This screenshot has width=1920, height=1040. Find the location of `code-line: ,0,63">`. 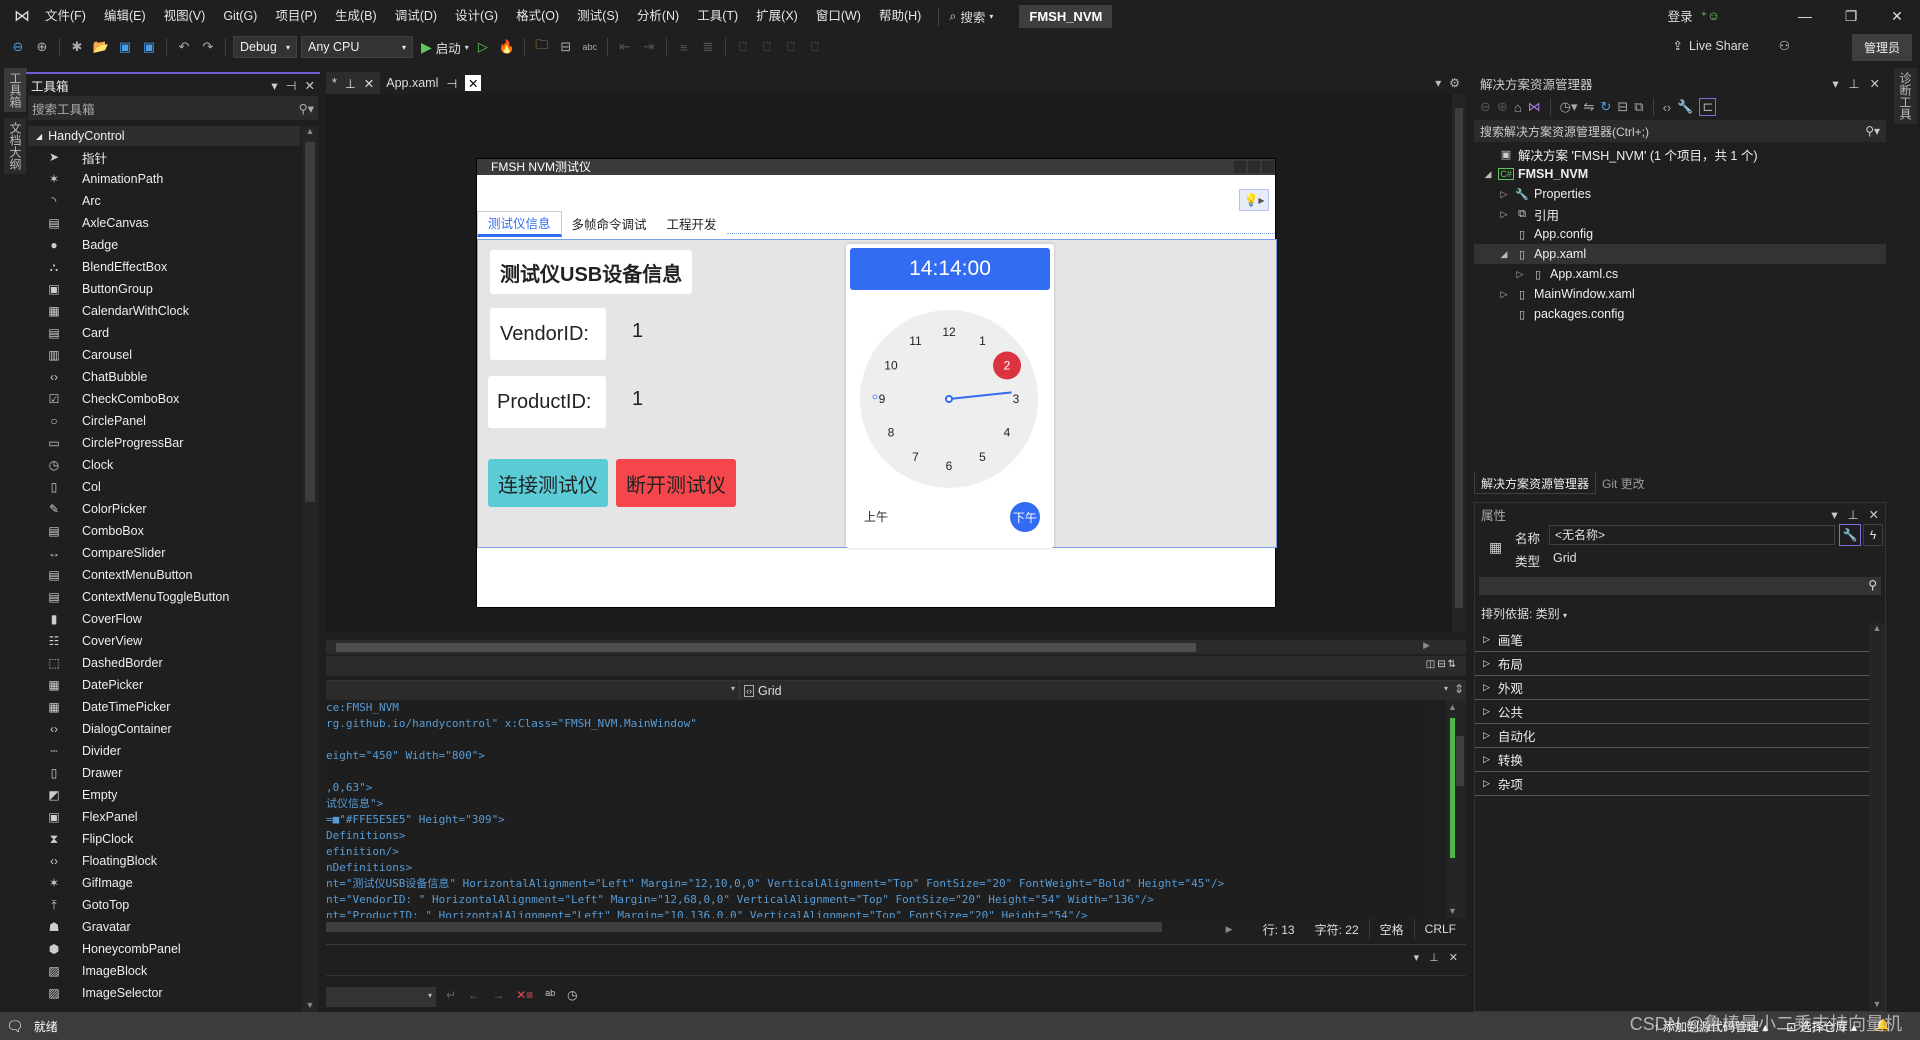

code-line: ,0,63"> is located at coordinates (876, 788).